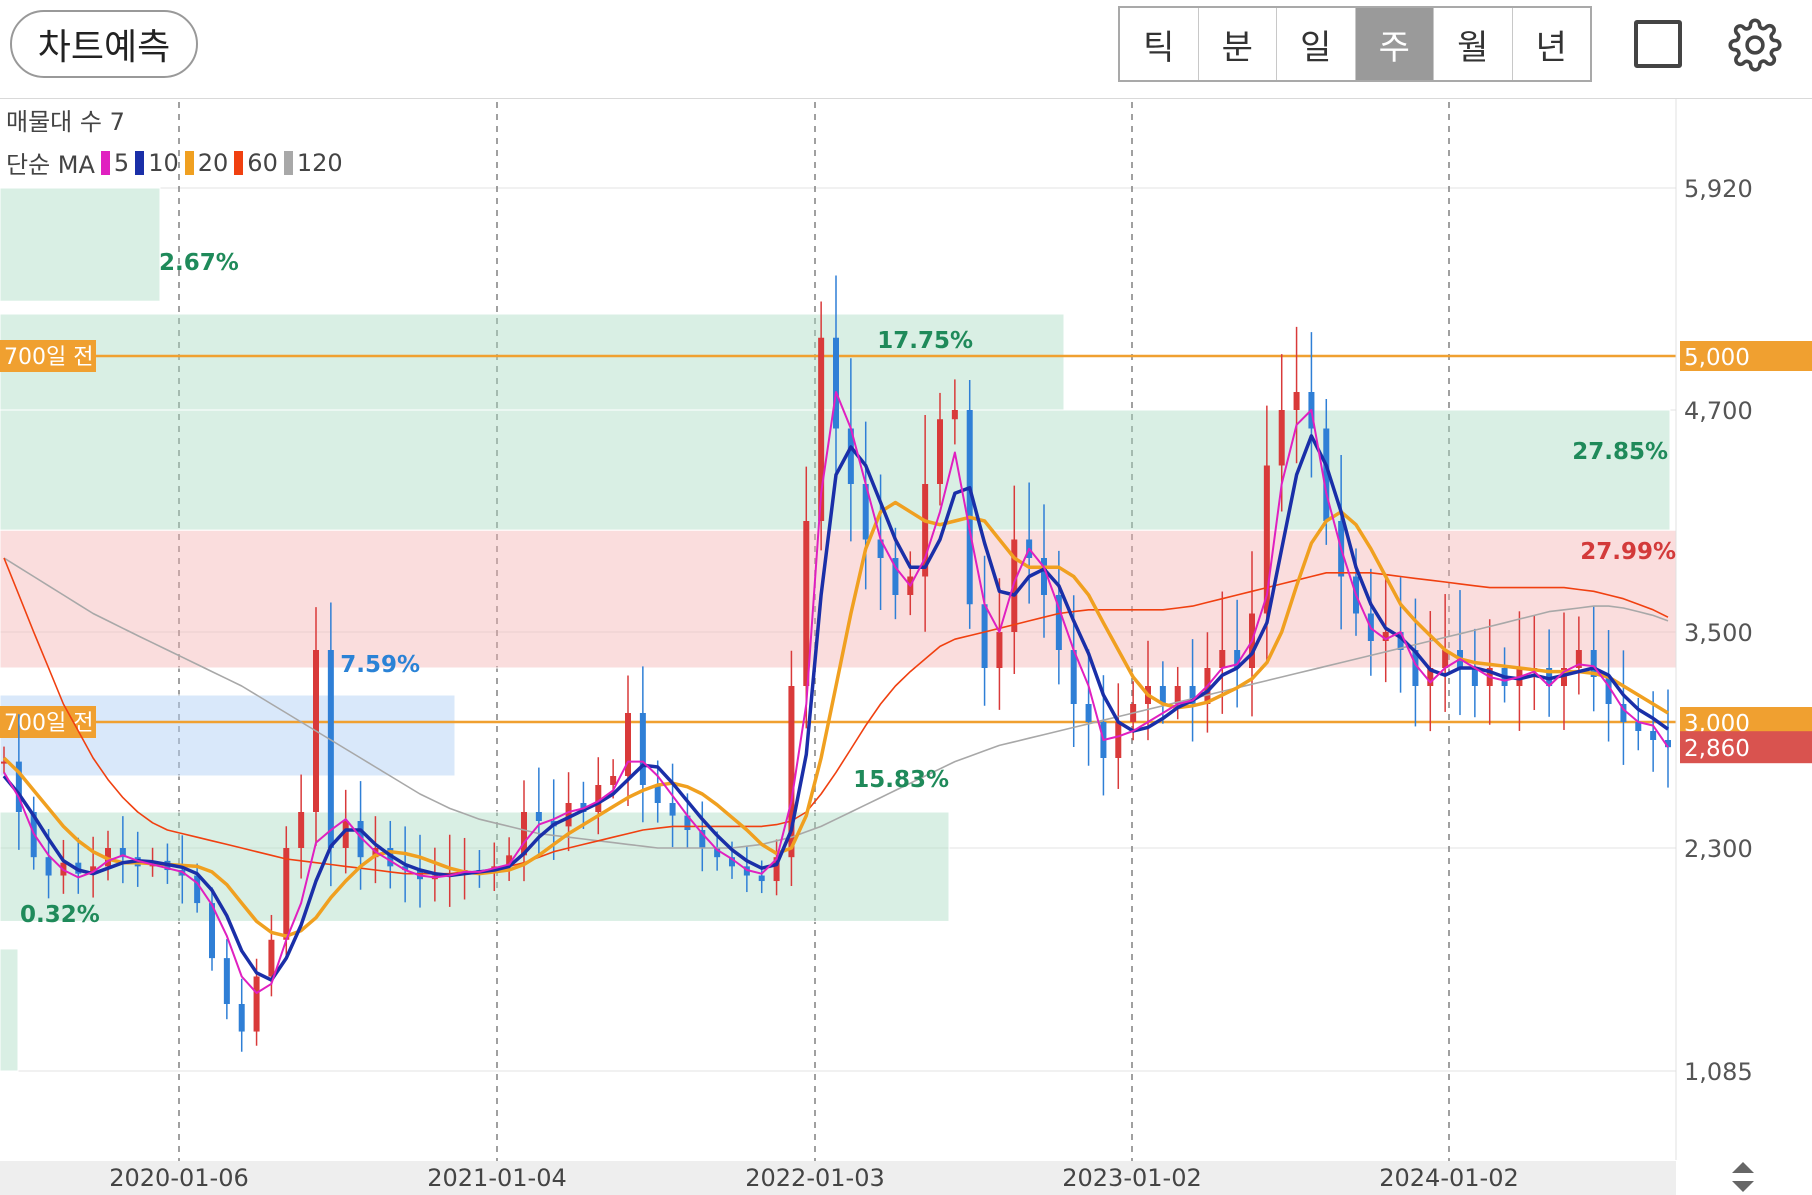  I want to click on period-tabs: 틱 분 일 주 월 년, so click(1355, 44).